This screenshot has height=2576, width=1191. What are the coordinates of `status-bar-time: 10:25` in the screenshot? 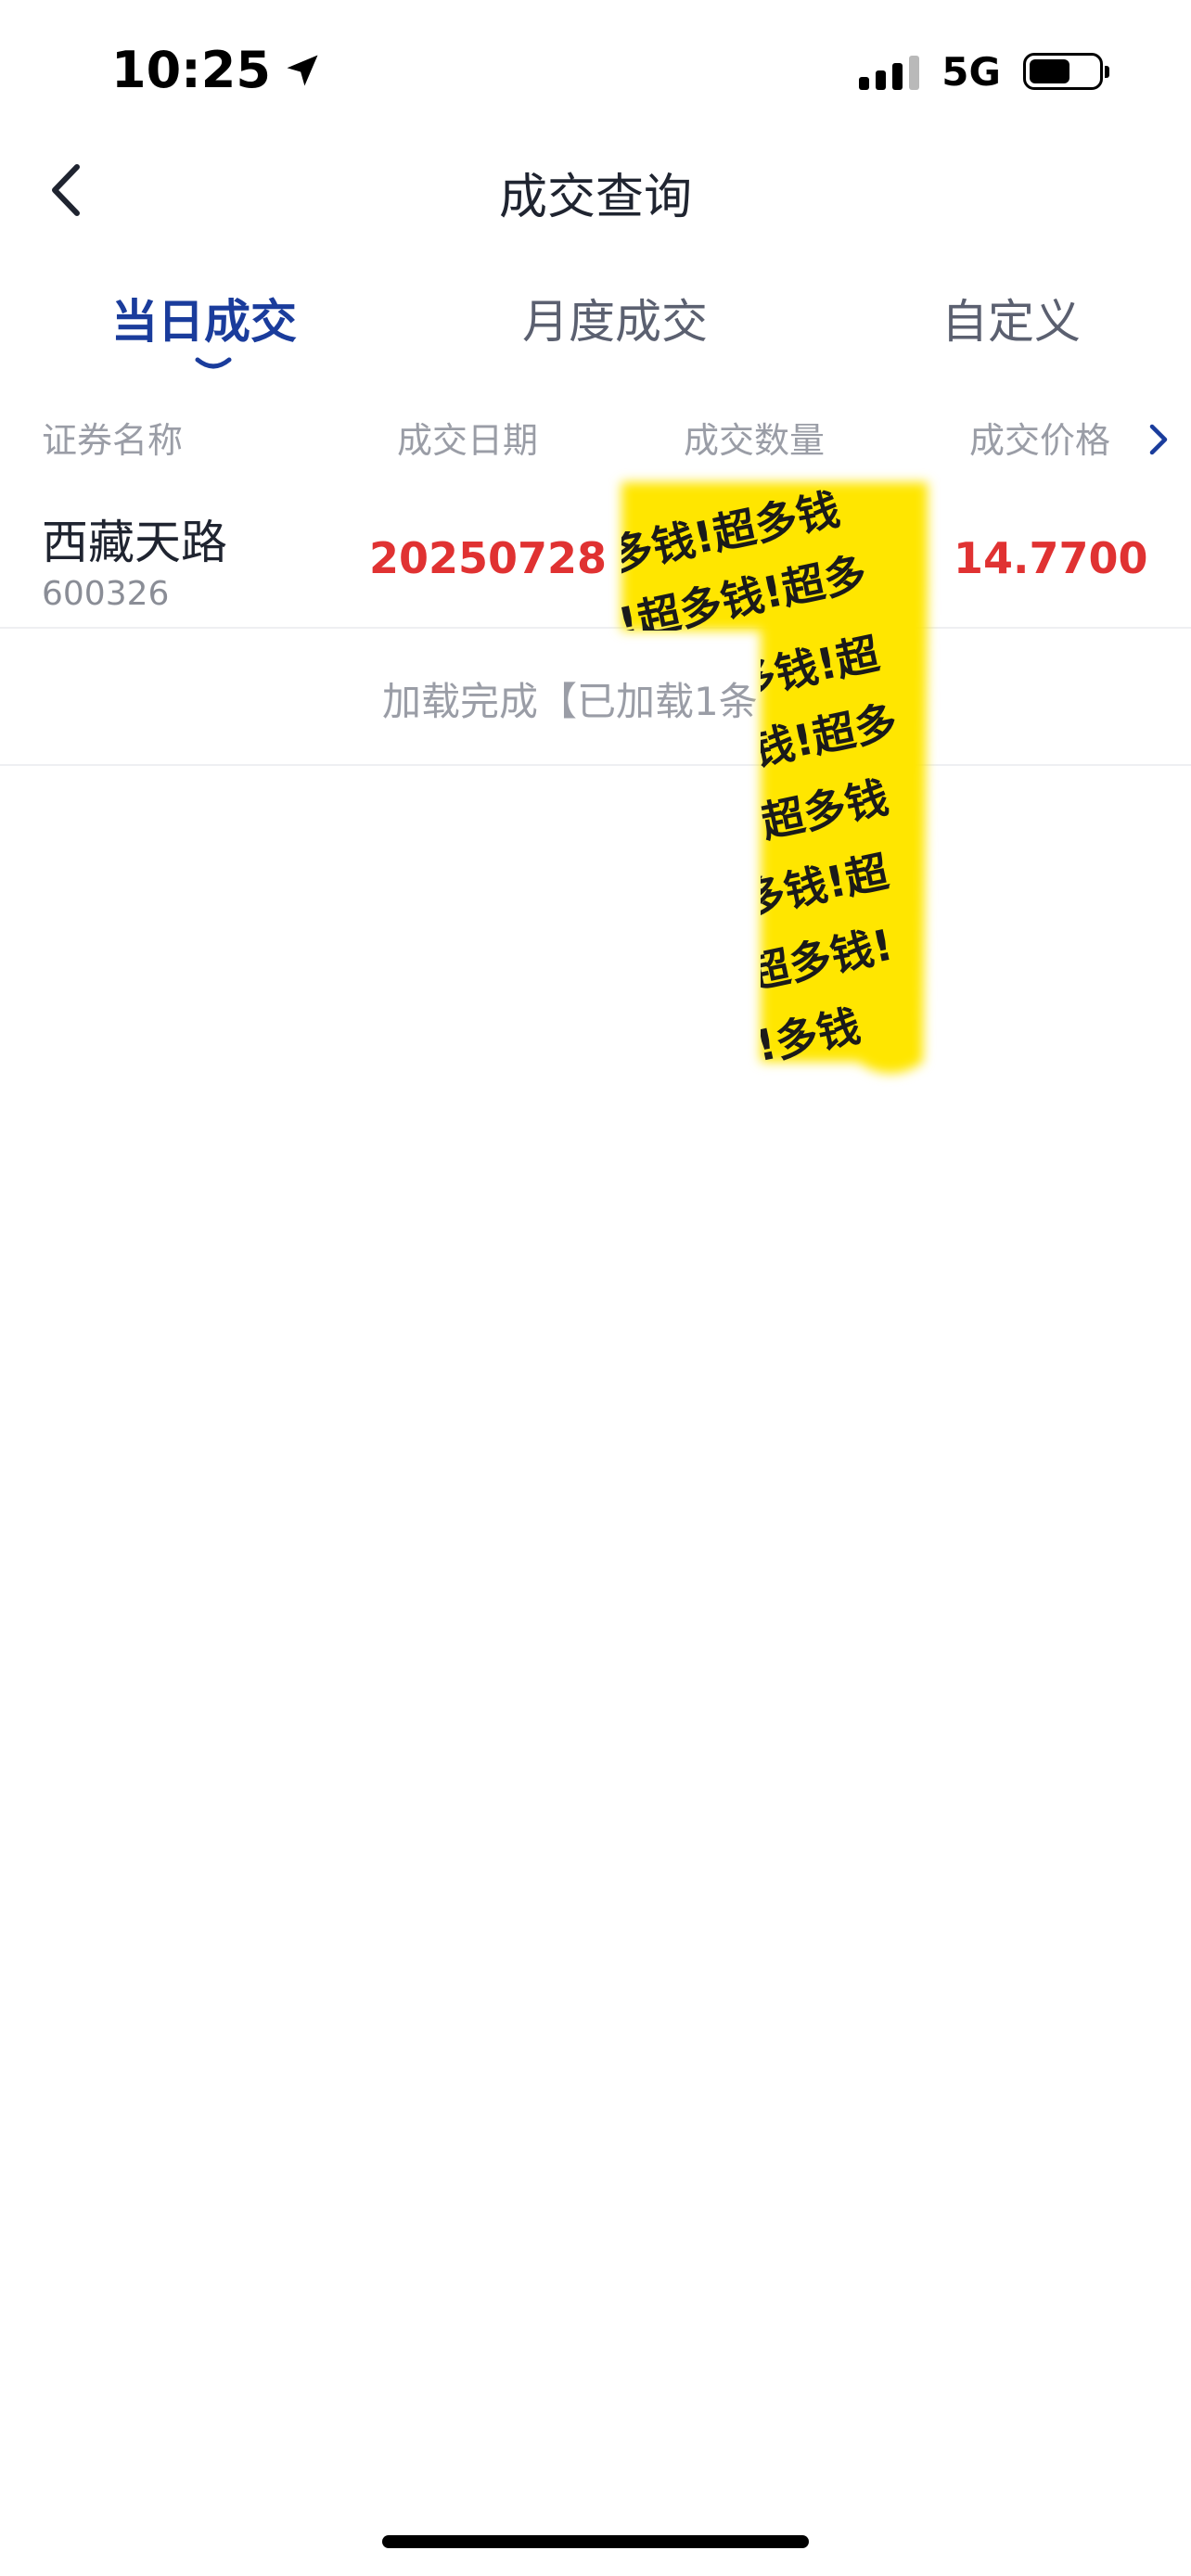 It's located at (217, 71).